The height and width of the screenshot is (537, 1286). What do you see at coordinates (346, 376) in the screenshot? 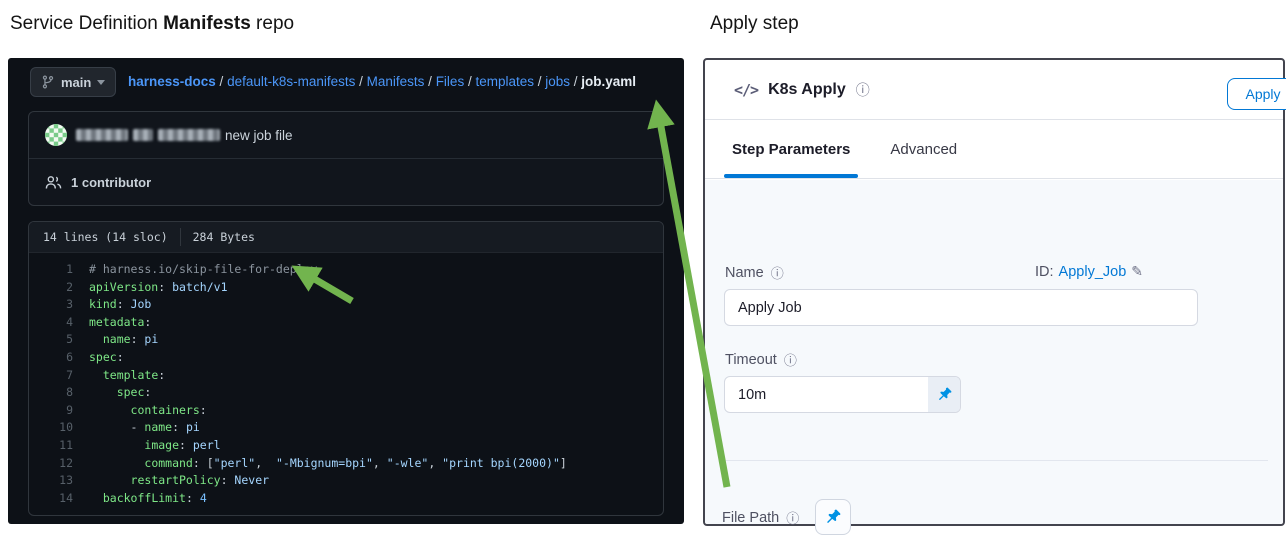
I see `code-line: 7 template:` at bounding box center [346, 376].